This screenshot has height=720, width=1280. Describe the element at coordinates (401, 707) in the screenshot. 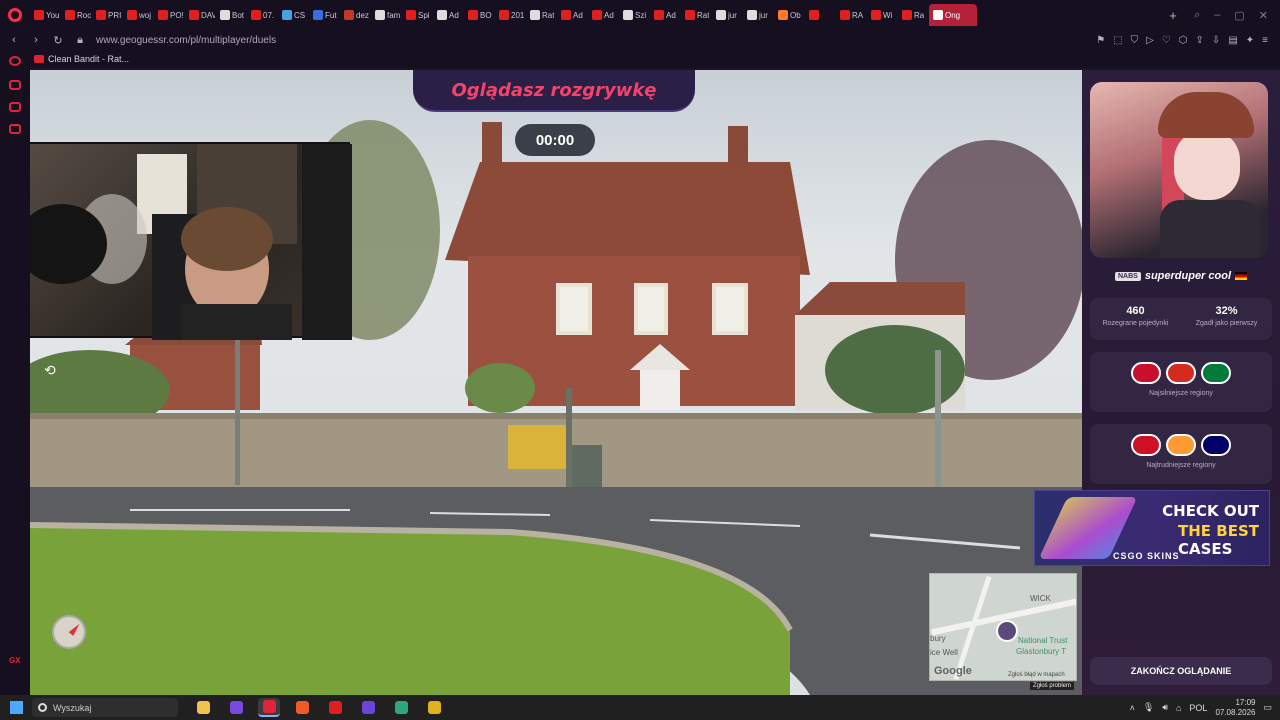

I see `taskbar-app-app-globe` at that location.